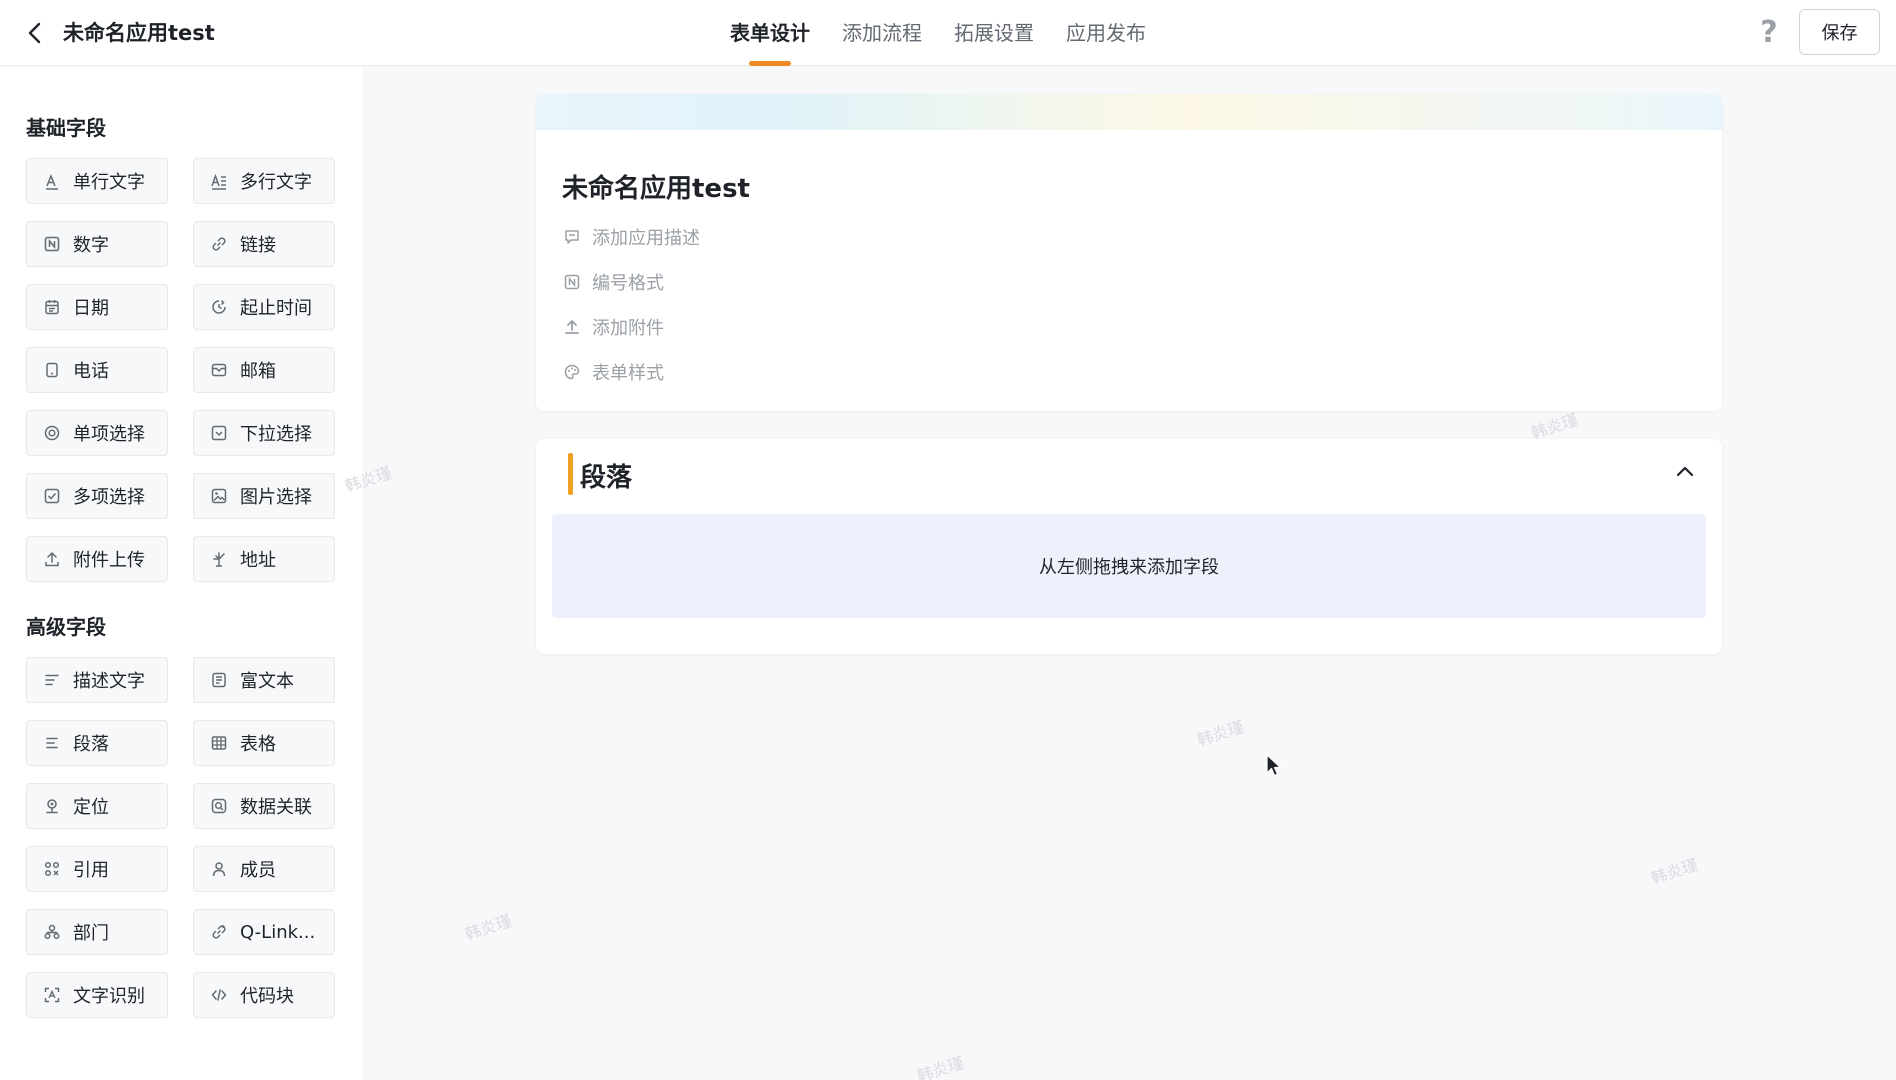  I want to click on phone-icon, so click(52, 370).